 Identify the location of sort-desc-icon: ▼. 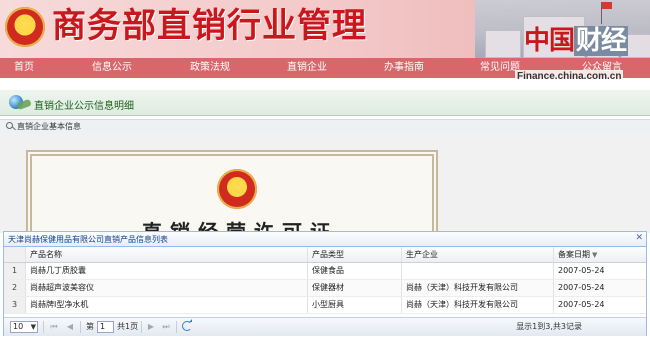
(595, 255).